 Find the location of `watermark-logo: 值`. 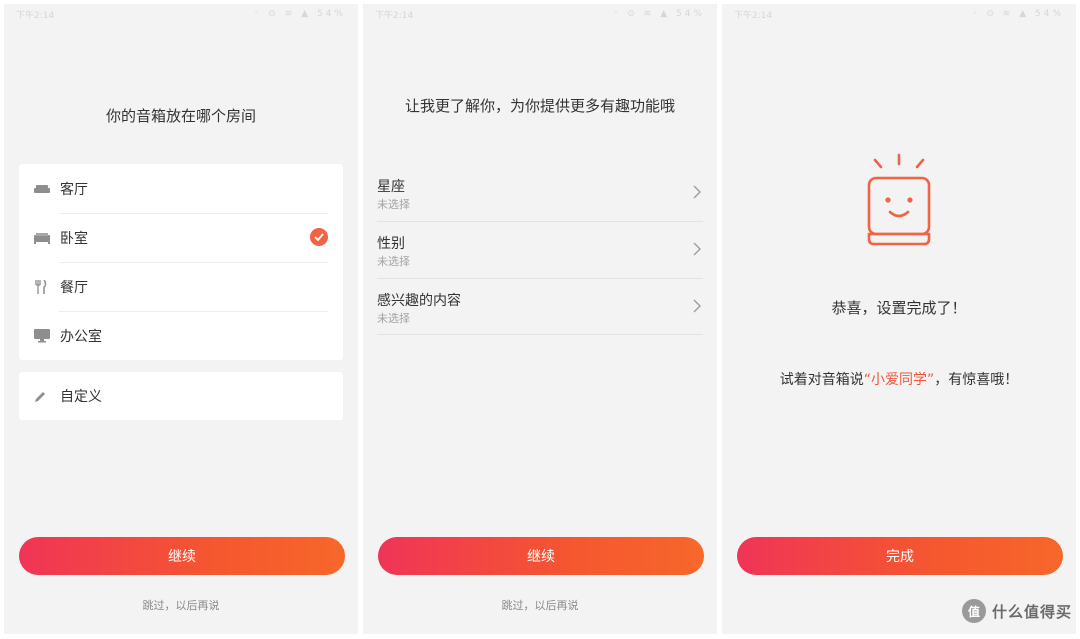

watermark-logo: 值 is located at coordinates (973, 611).